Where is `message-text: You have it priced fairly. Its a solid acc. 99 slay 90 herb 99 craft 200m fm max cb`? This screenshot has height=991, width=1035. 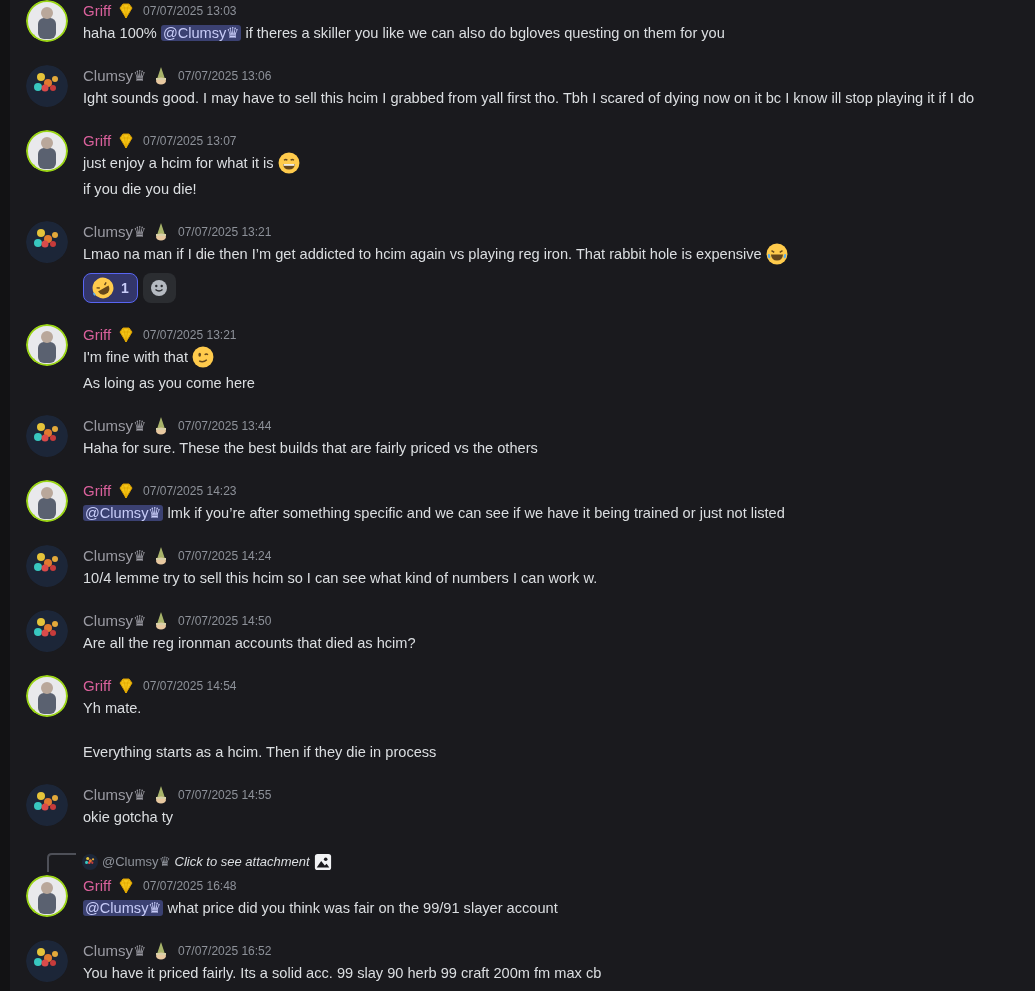 message-text: You have it priced fairly. Its a solid acc. 99 slay 90 herb 99 craft 200m fm max cb is located at coordinates (343, 973).